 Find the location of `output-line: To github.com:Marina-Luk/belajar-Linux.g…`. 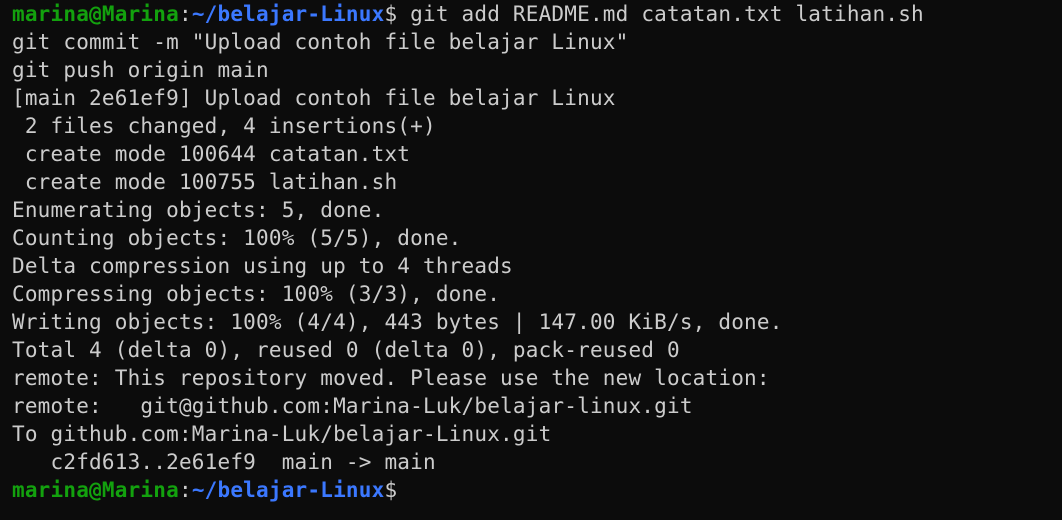

output-line: To github.com:Marina-Luk/belajar-Linux.g… is located at coordinates (282, 434).